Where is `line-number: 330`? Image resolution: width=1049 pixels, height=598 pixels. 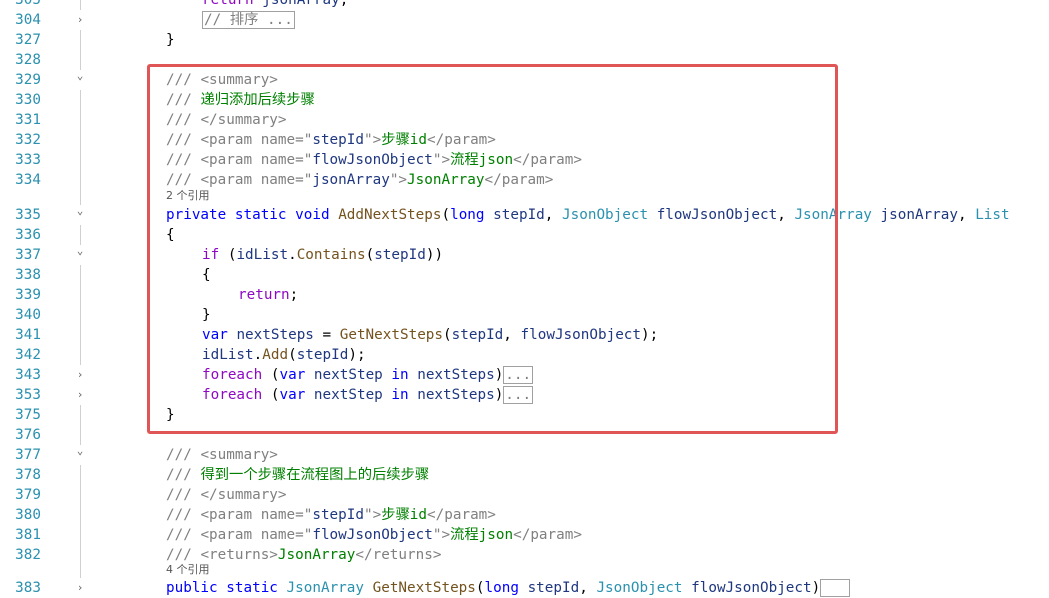
line-number: 330 is located at coordinates (28, 100).